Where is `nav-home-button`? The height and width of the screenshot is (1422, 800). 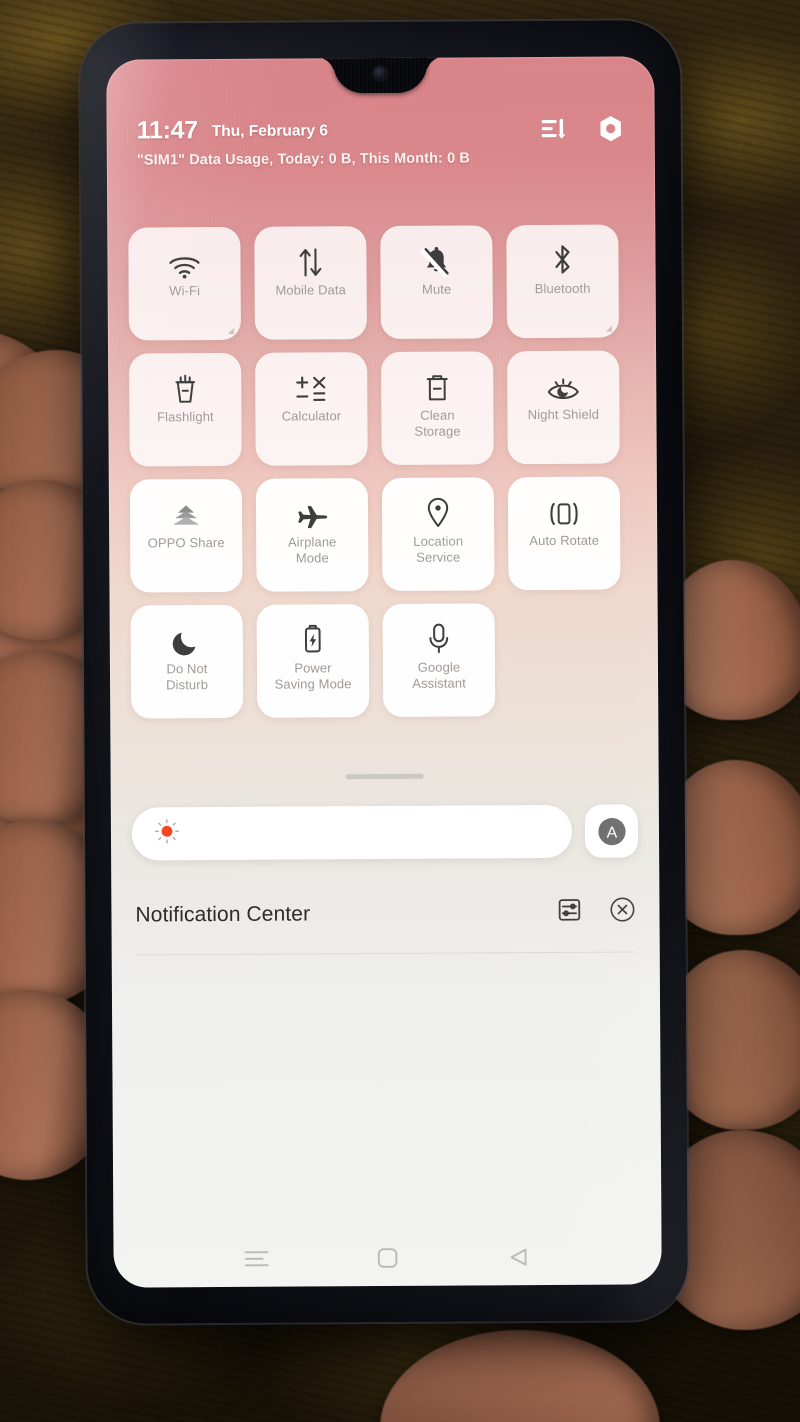
nav-home-button is located at coordinates (387, 1258).